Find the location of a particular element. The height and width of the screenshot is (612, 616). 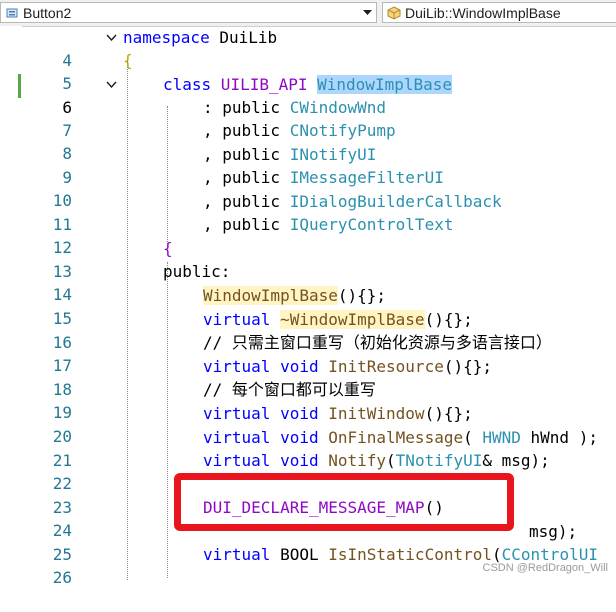

code-line: 5 { is located at coordinates (308, 71).